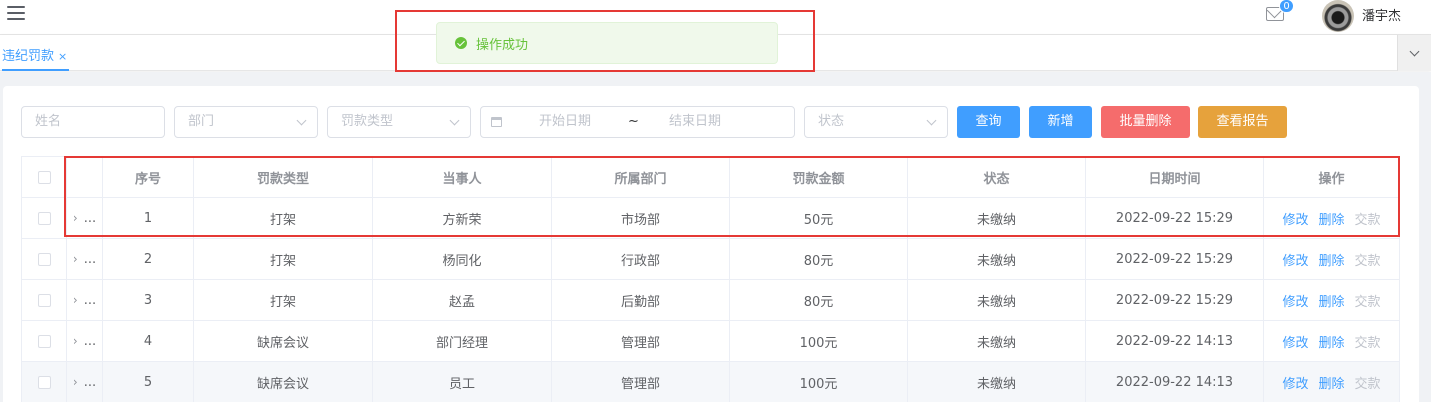 The height and width of the screenshot is (402, 1431). What do you see at coordinates (28, 56) in the screenshot?
I see `tag-label: 违纪罚款` at bounding box center [28, 56].